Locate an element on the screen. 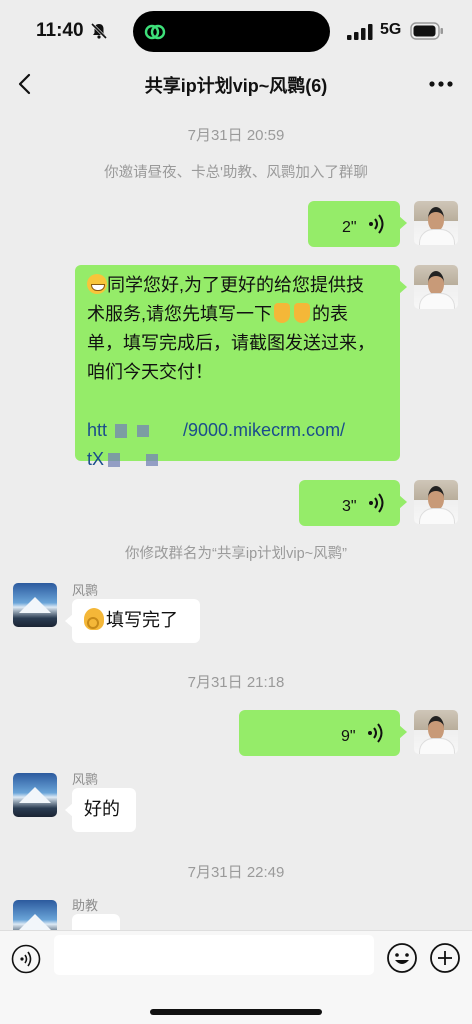 This screenshot has height=1024, width=472. nav-bar: 共享ip计划vip~风鹮(6) is located at coordinates (236, 84).